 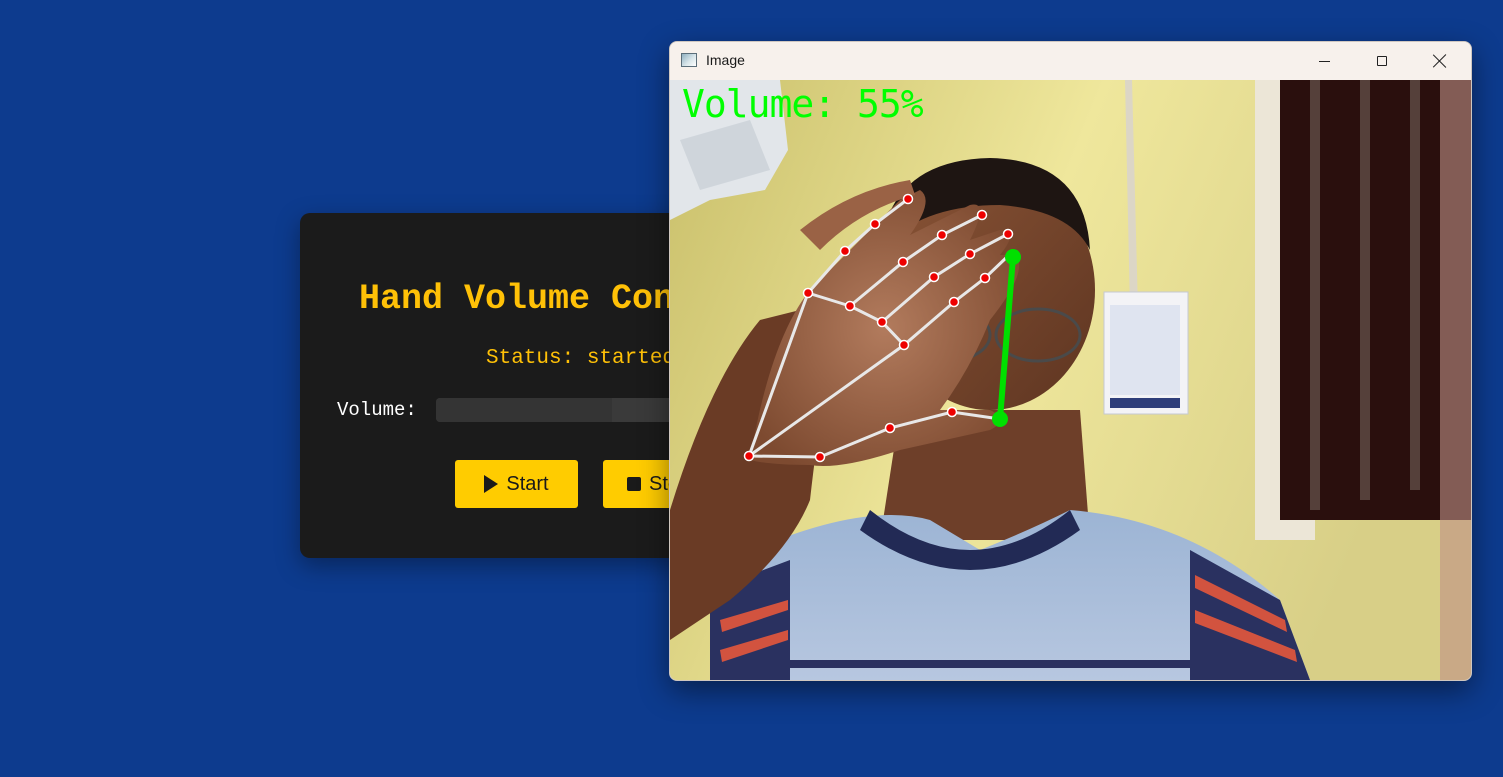 What do you see at coordinates (1070, 61) in the screenshot?
I see `window-titlebar: Image` at bounding box center [1070, 61].